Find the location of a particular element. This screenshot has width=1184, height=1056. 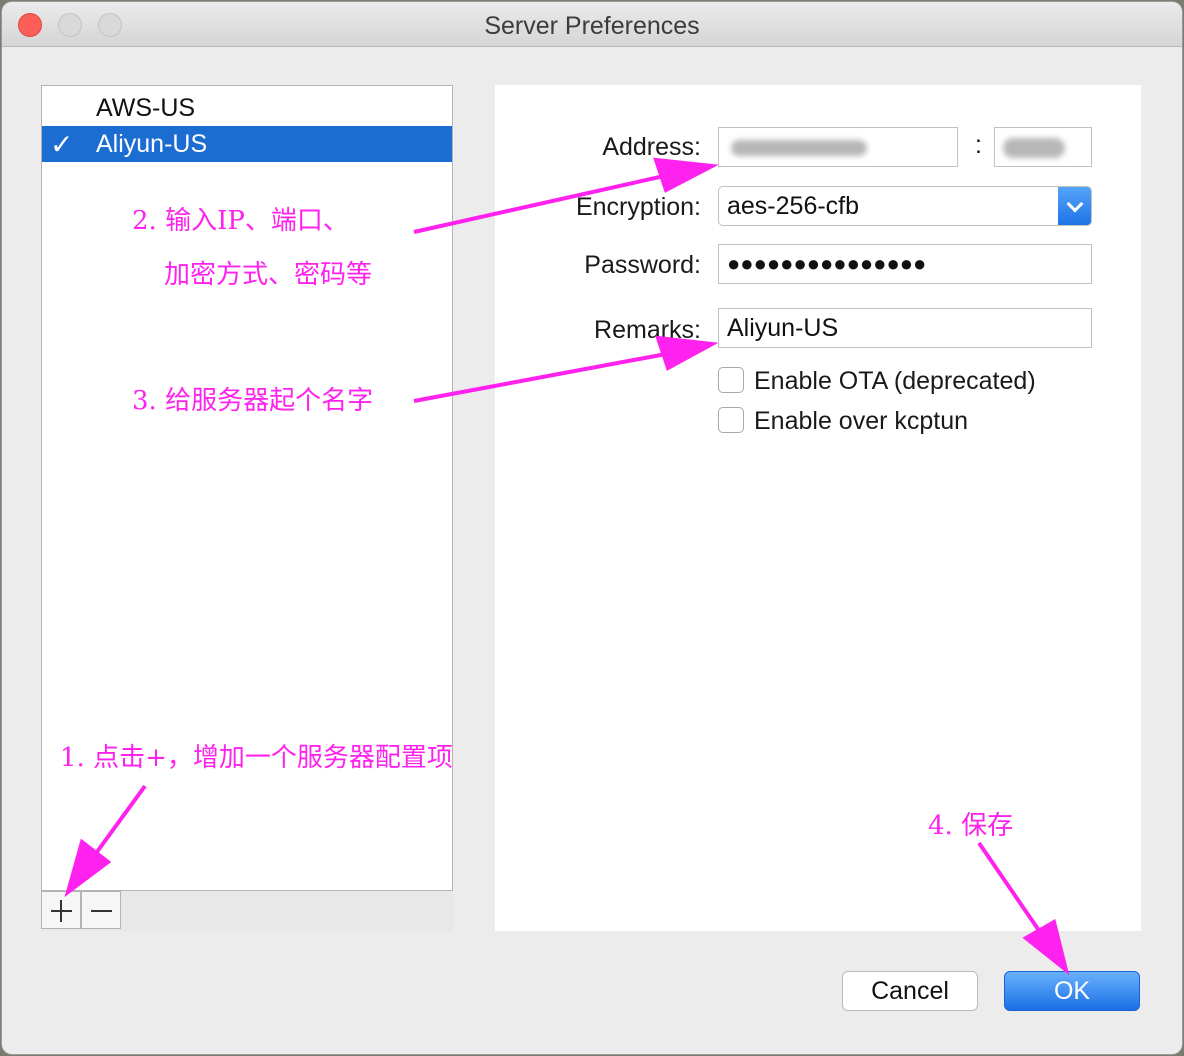

arrow-to-ok is located at coordinates (1009, 887).